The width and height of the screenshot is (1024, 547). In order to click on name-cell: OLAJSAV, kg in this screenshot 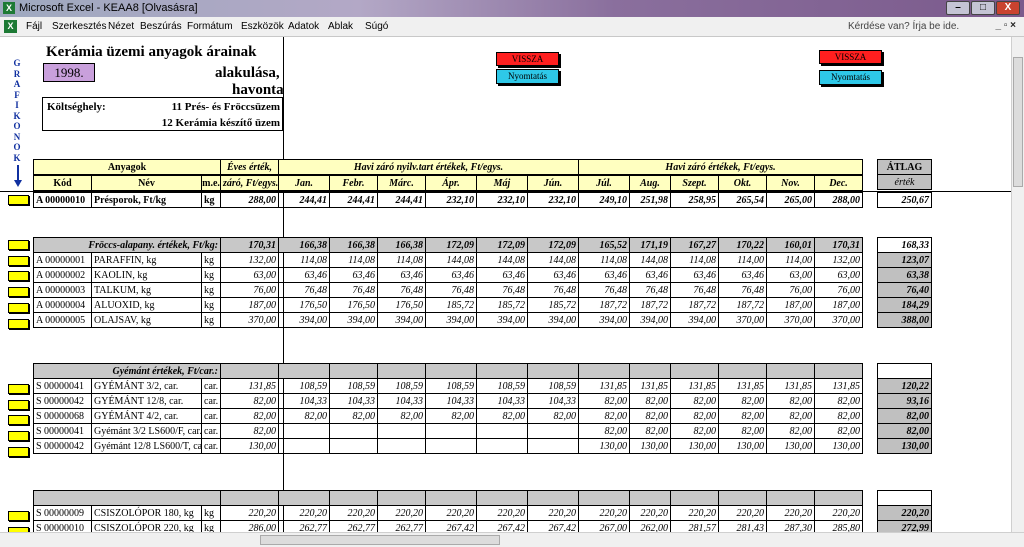, I will do `click(146, 320)`.